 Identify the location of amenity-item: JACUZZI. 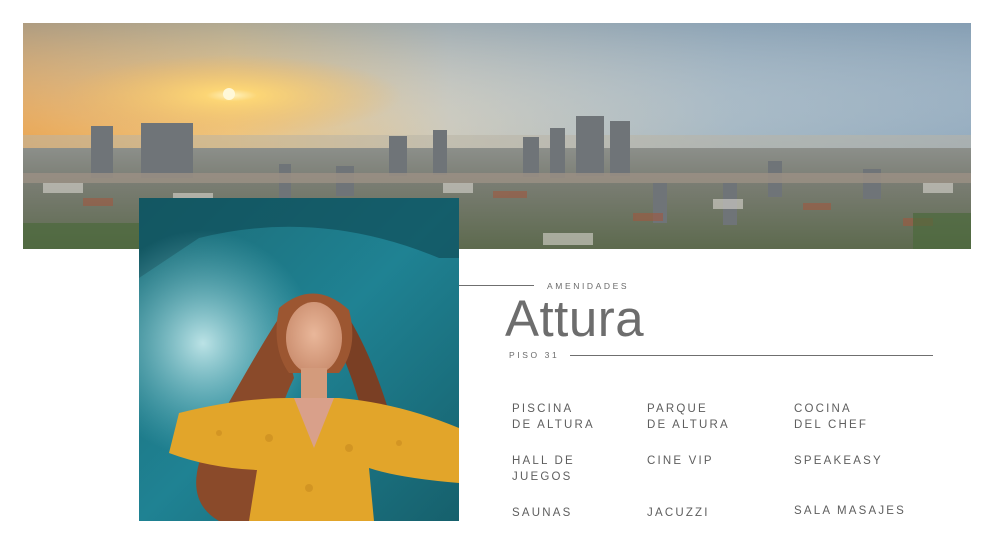
(678, 513).